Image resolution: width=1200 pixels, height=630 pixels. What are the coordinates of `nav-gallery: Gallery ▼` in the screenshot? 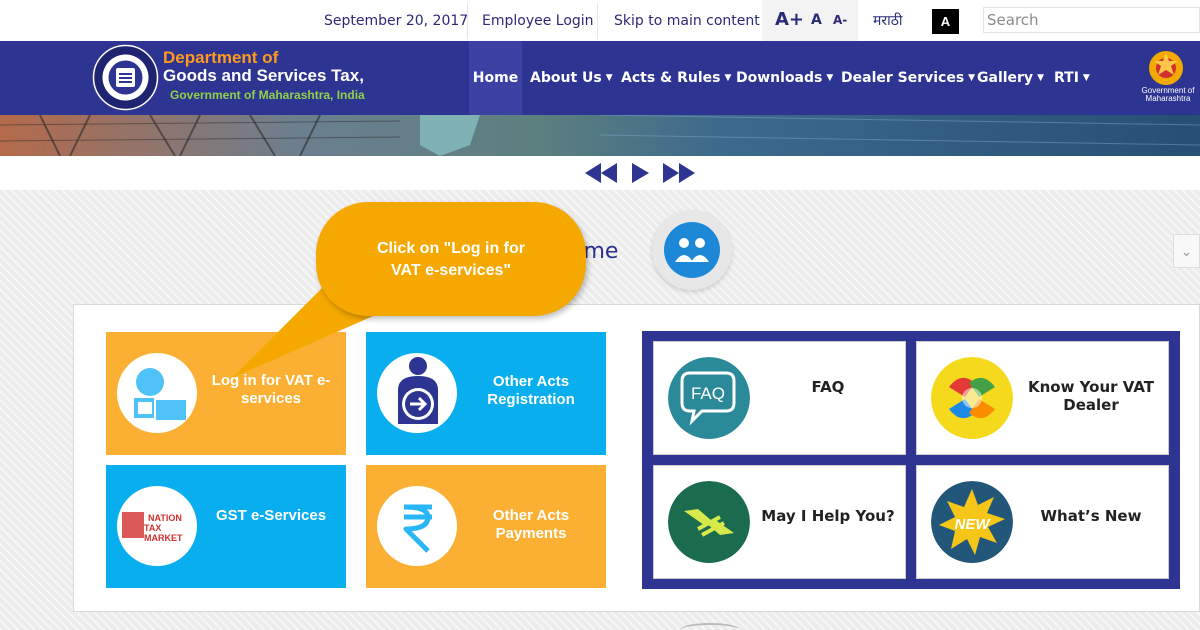 It's located at (1010, 78).